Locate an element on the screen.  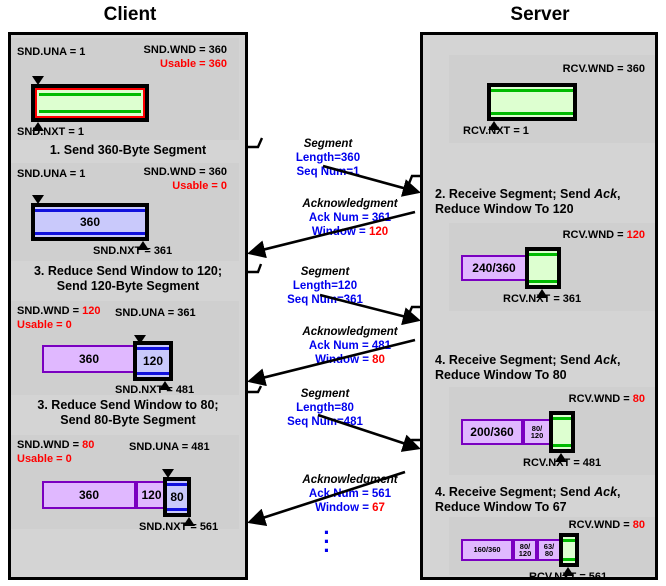
server-2-rcv-wnd-value: 120 is located at coordinates (635, 235).